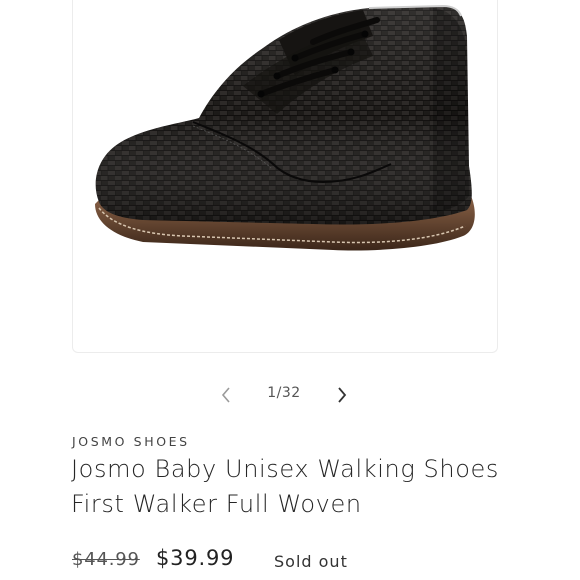 The height and width of the screenshot is (580, 580). I want to click on next-image-button, so click(342, 395).